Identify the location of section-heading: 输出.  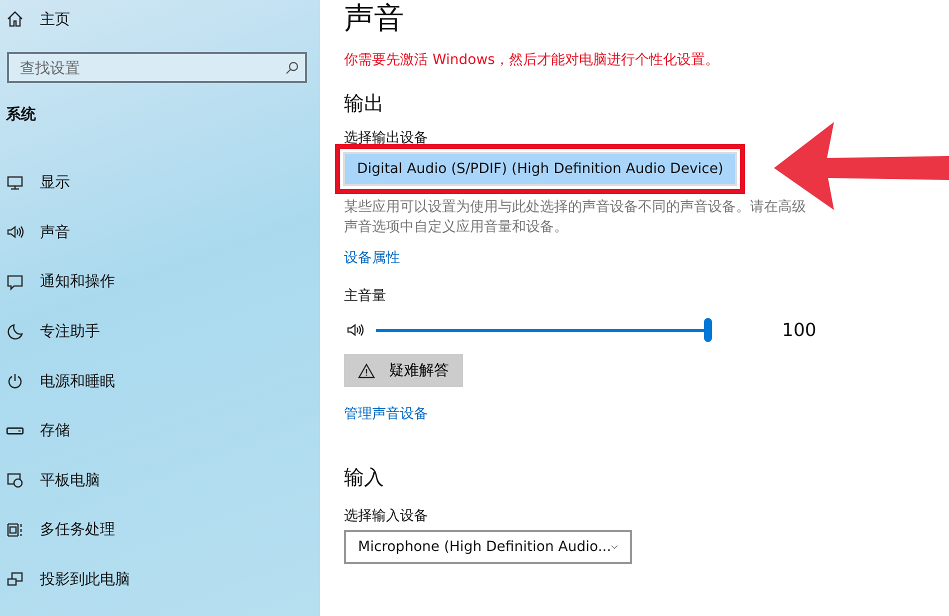
(364, 103).